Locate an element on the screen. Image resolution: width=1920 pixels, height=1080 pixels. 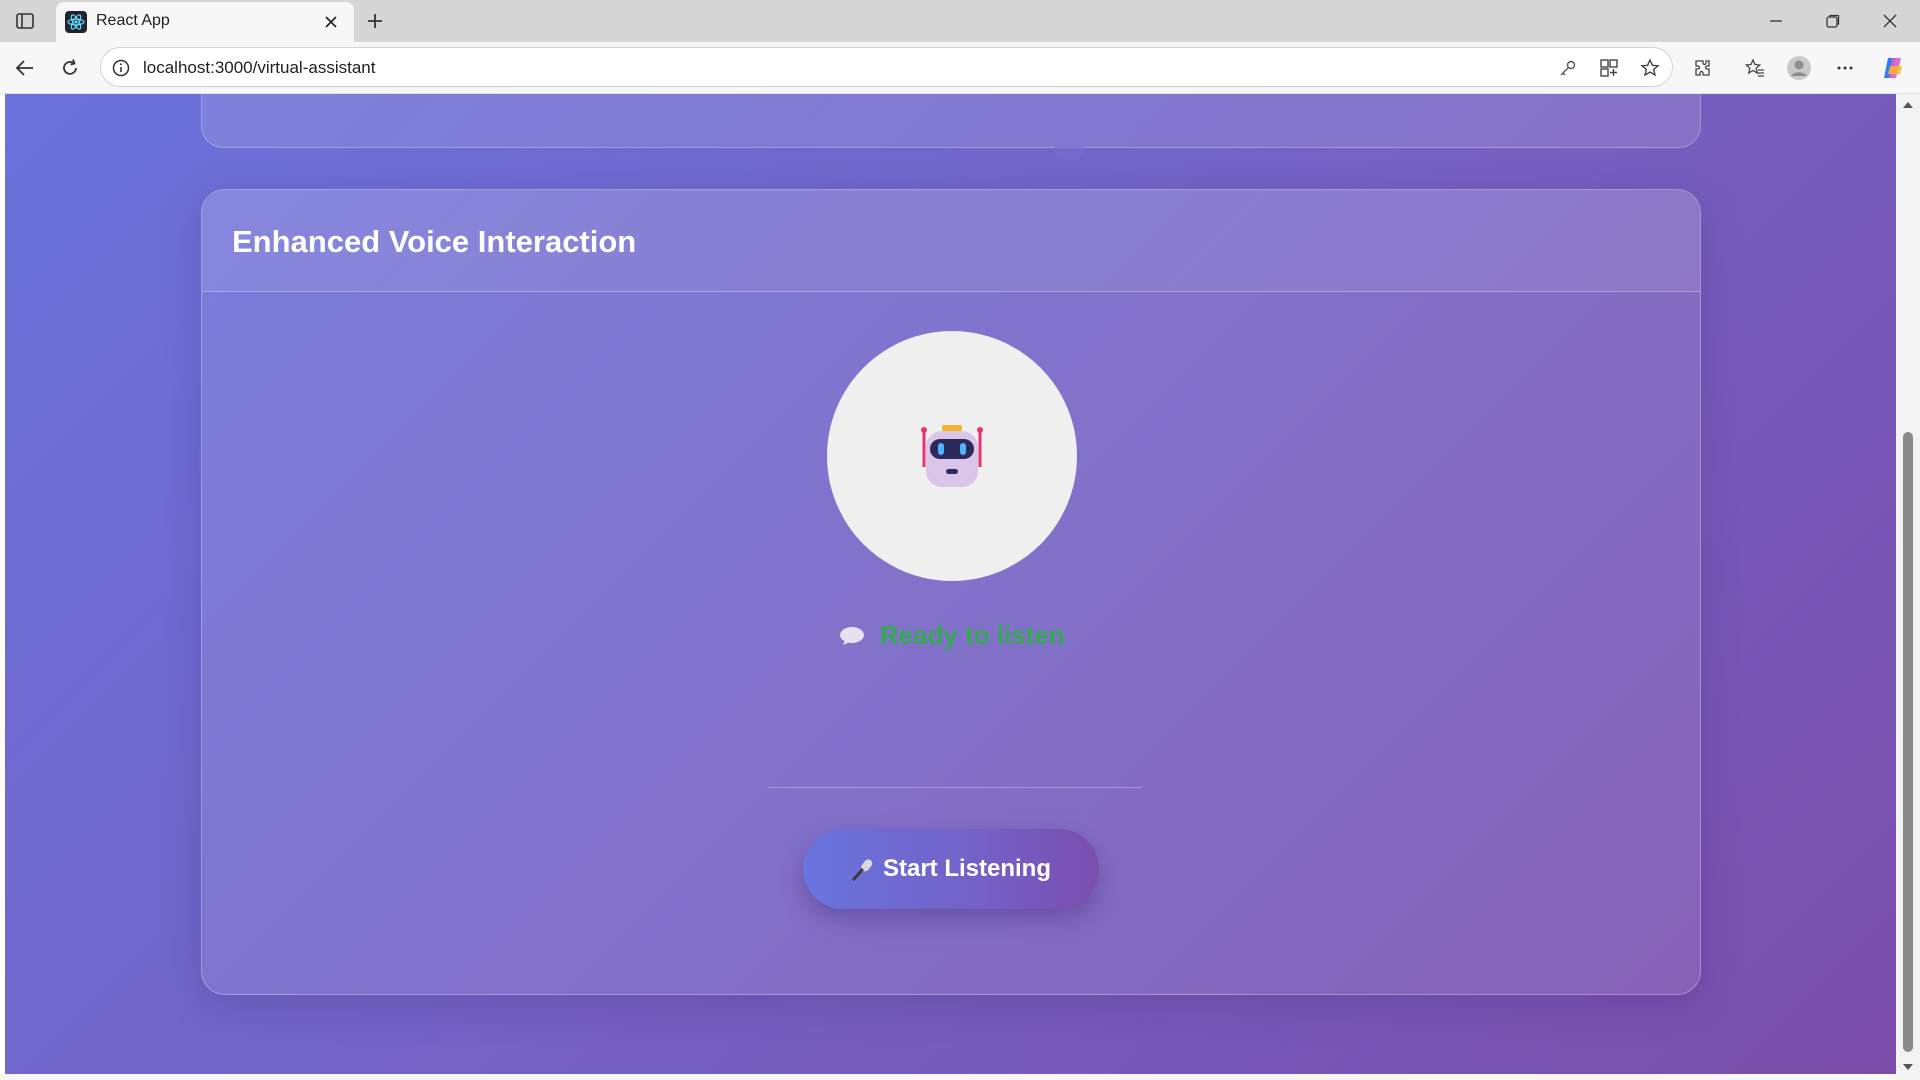
scroll-down-icon is located at coordinates (1908, 1066).